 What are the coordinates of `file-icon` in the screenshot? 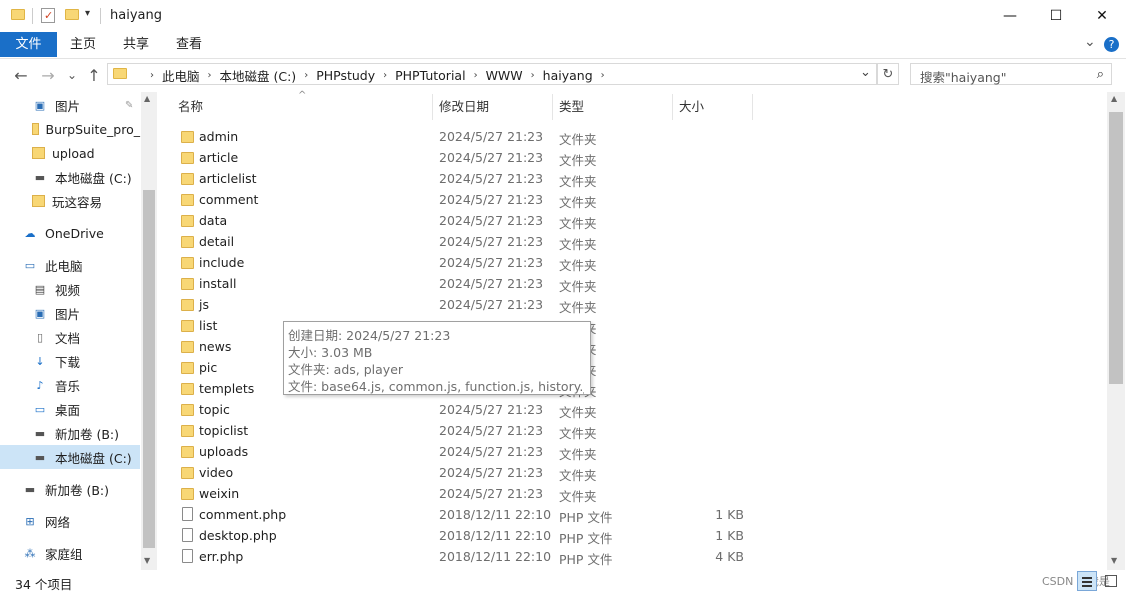 It's located at (187, 556).